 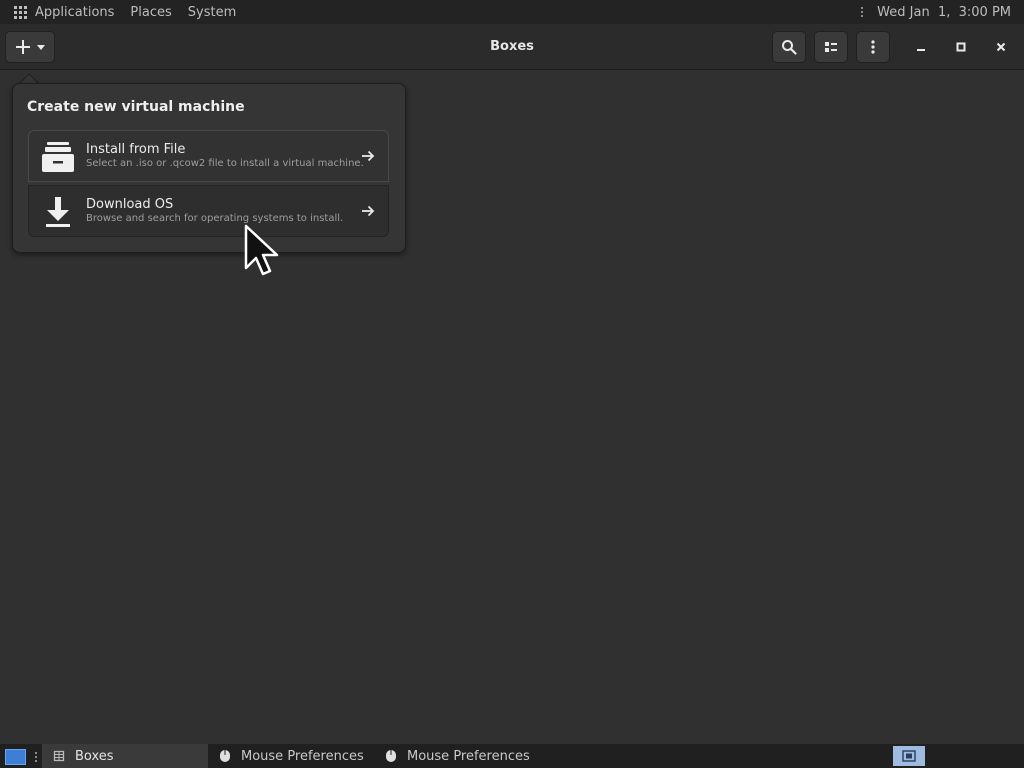 What do you see at coordinates (944, 12) in the screenshot?
I see `clock: Wed Jan 1, 3:00 PM` at bounding box center [944, 12].